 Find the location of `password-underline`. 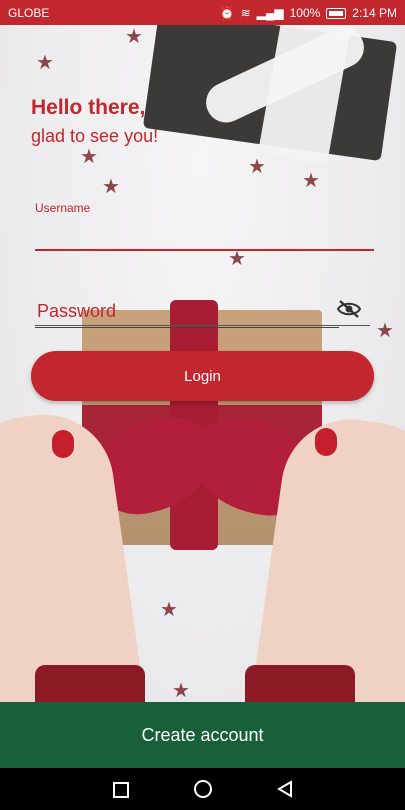

password-underline is located at coordinates (202, 325).